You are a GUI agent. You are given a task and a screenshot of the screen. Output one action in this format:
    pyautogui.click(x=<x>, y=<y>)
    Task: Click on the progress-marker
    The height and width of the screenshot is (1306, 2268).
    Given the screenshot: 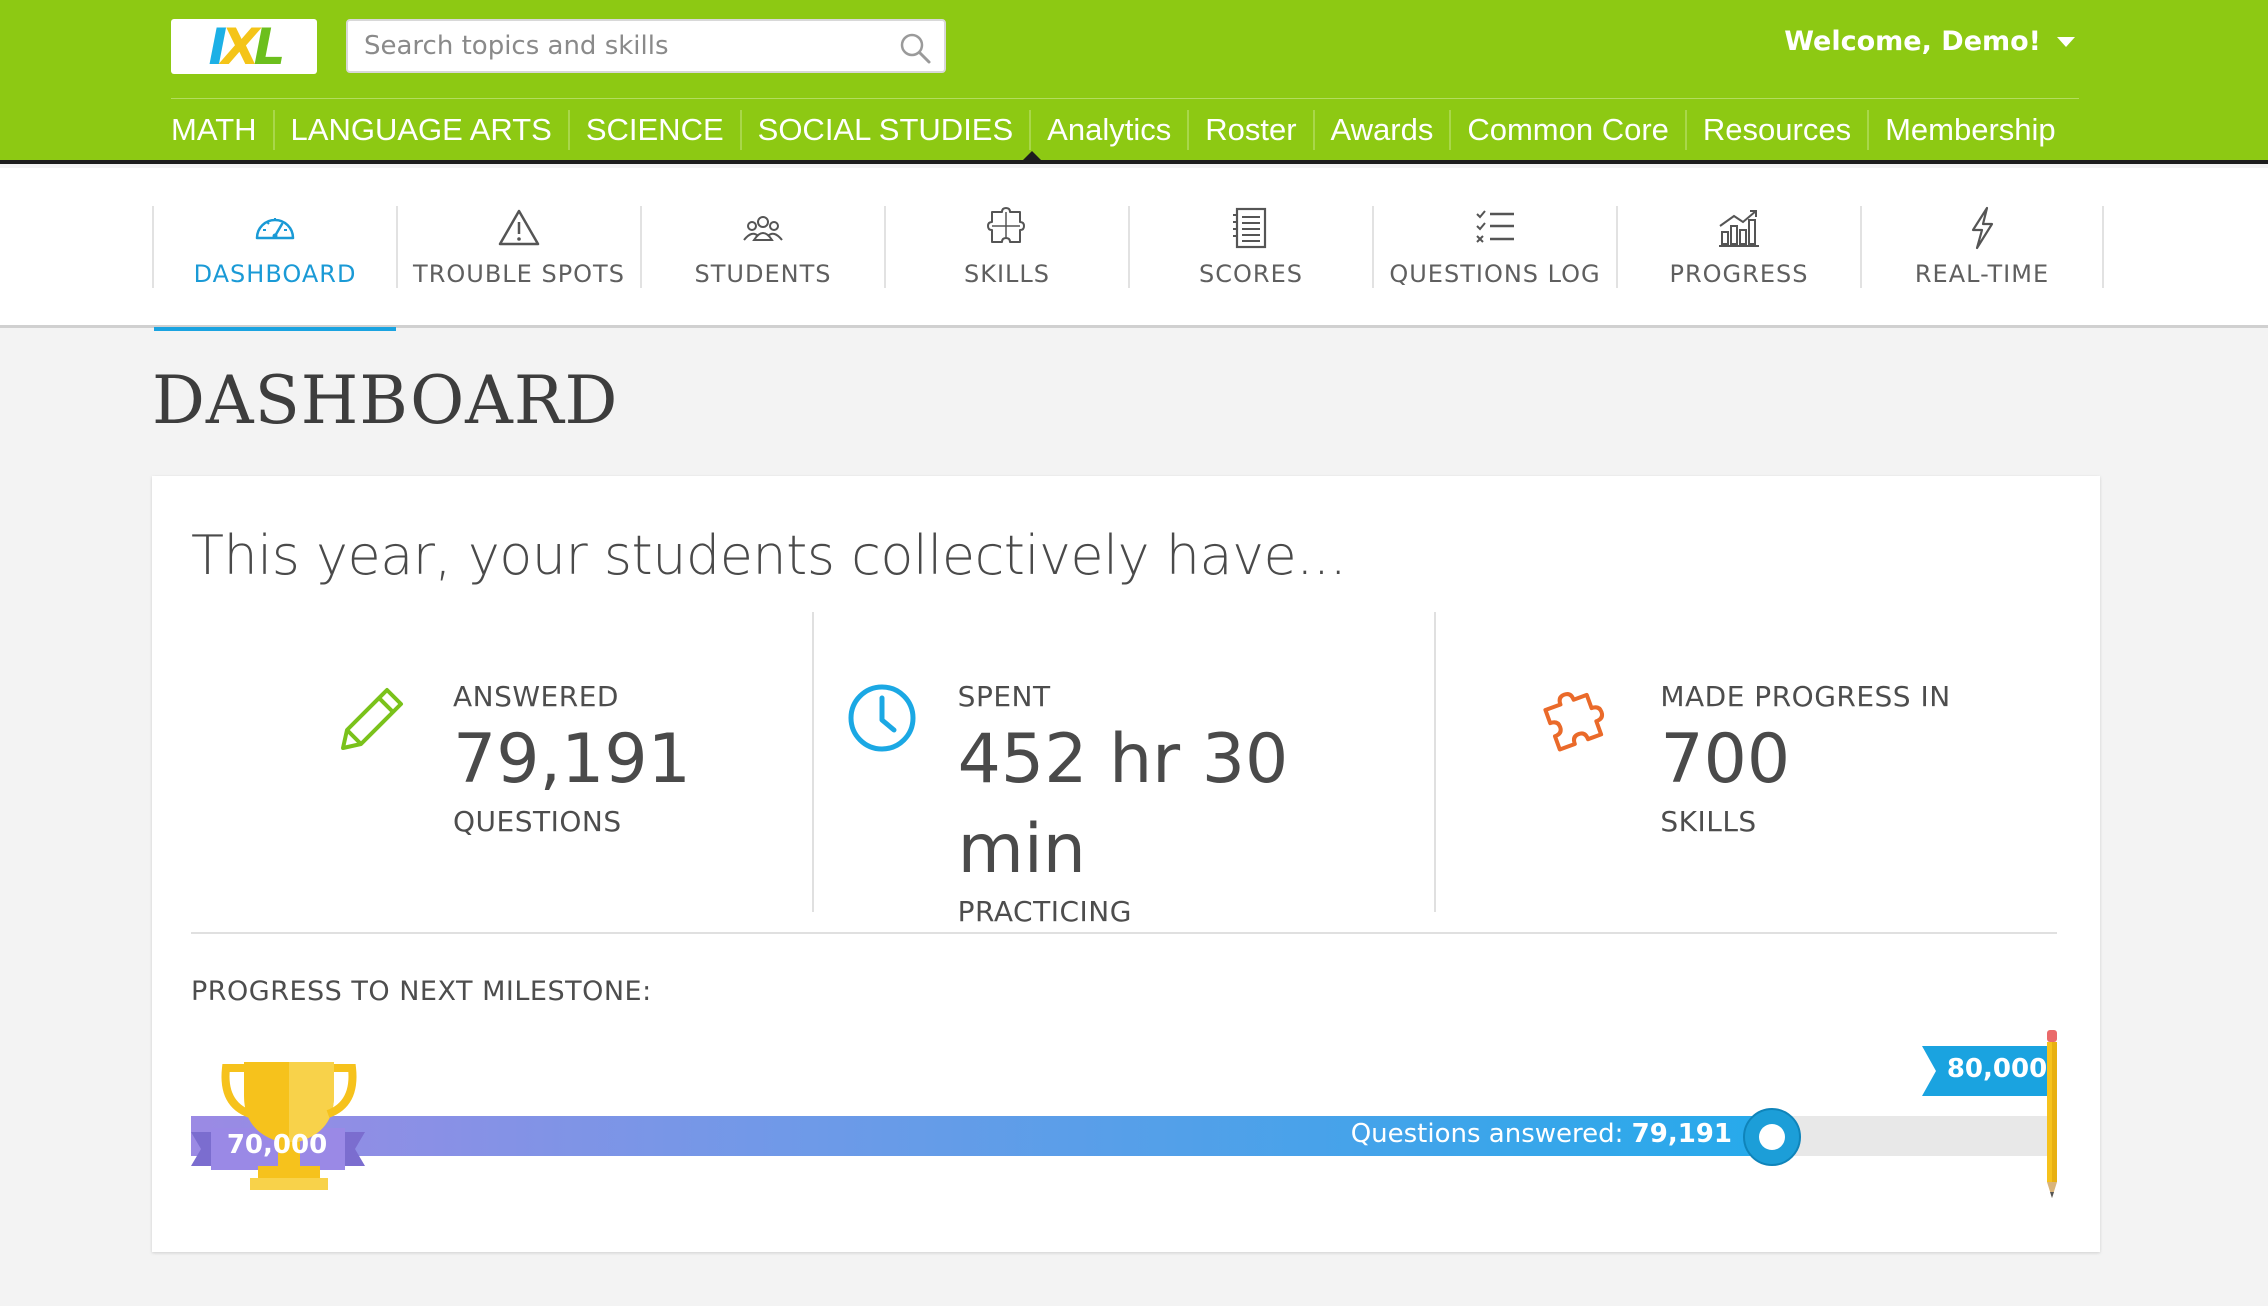 What is the action you would take?
    pyautogui.click(x=1772, y=1137)
    